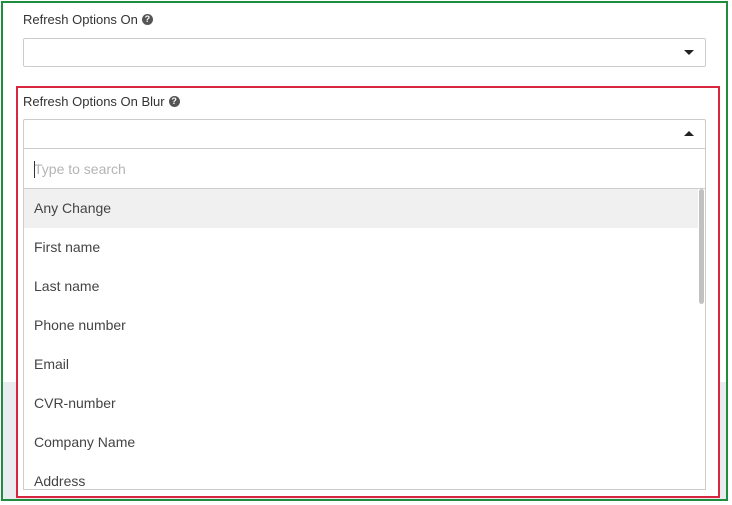 This screenshot has width=732, height=505. I want to click on refresh-options-on-blur-label: Refresh Options On Blur ?, so click(101, 101).